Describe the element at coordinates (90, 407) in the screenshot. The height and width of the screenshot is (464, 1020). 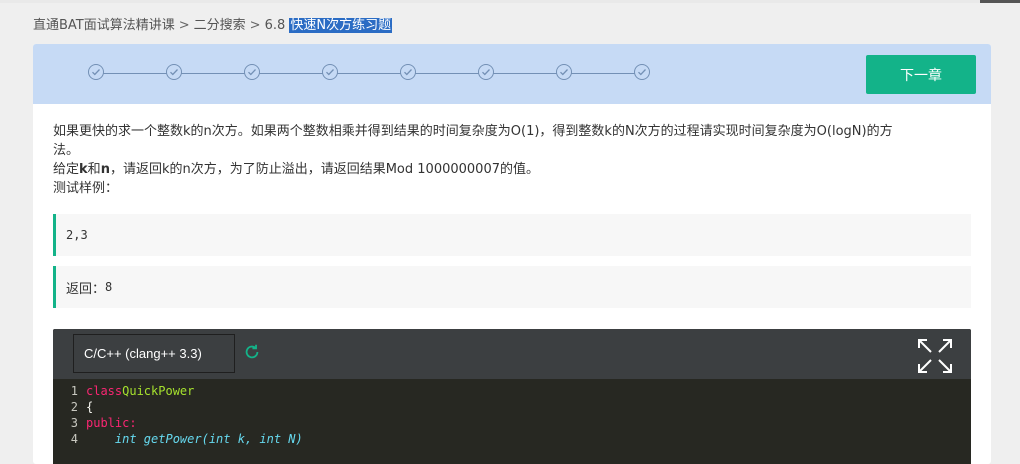
I see `code-text: {` at that location.